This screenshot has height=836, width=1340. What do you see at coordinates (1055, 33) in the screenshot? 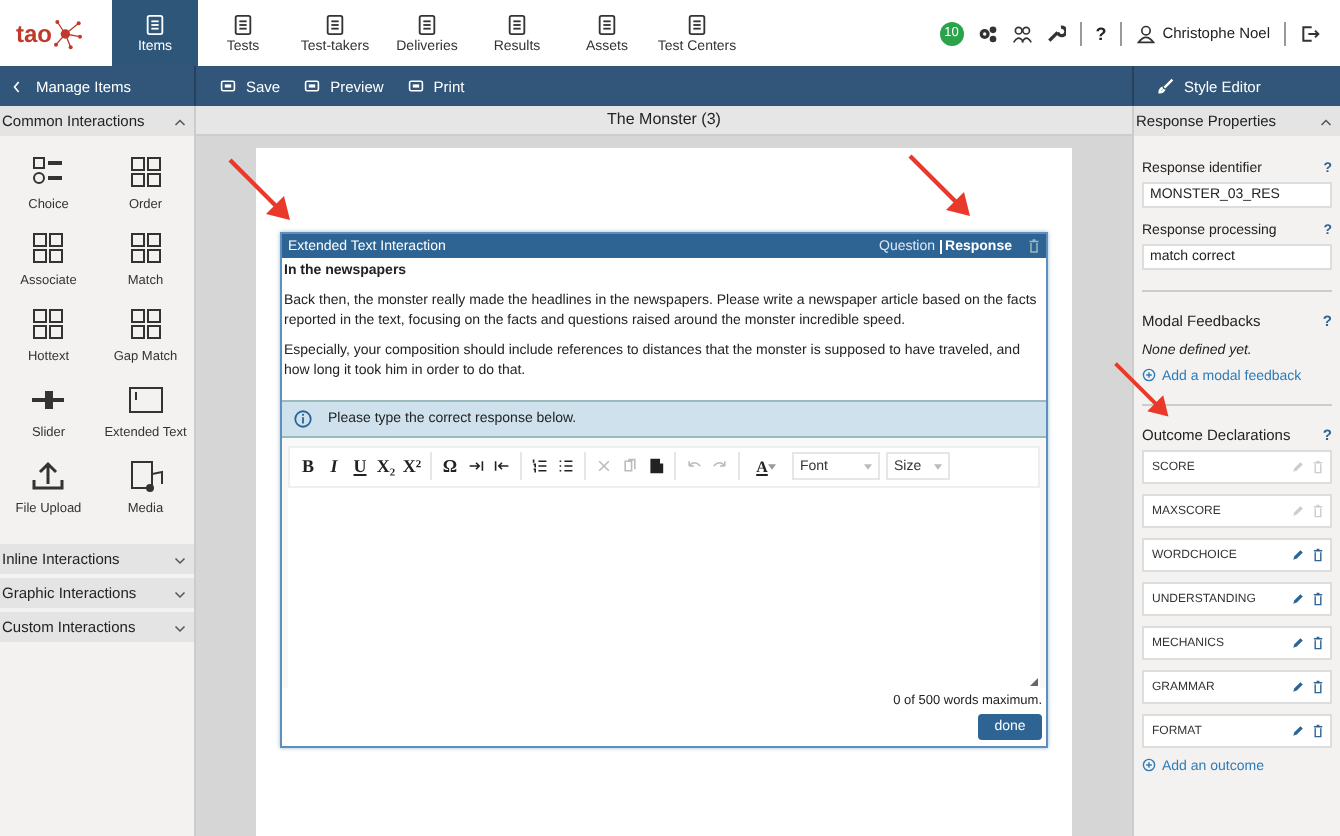
I see `wrench-icon` at bounding box center [1055, 33].